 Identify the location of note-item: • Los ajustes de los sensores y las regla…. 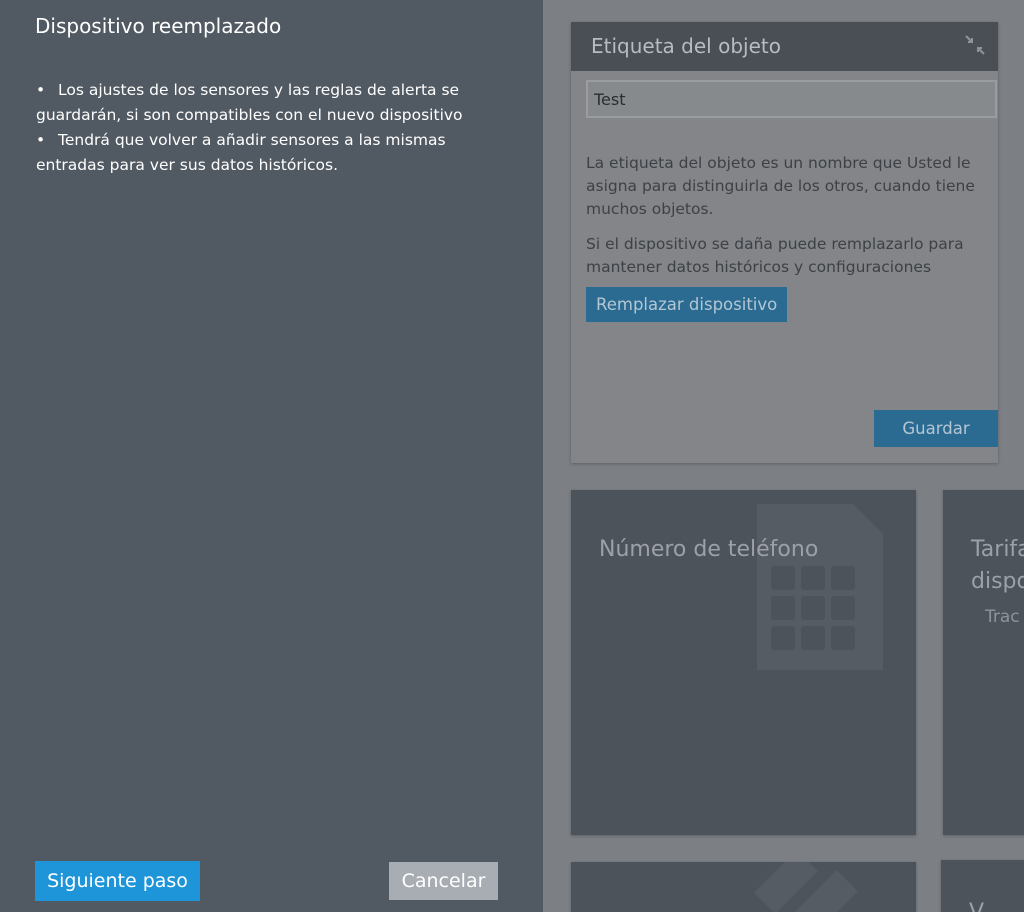
(256, 103).